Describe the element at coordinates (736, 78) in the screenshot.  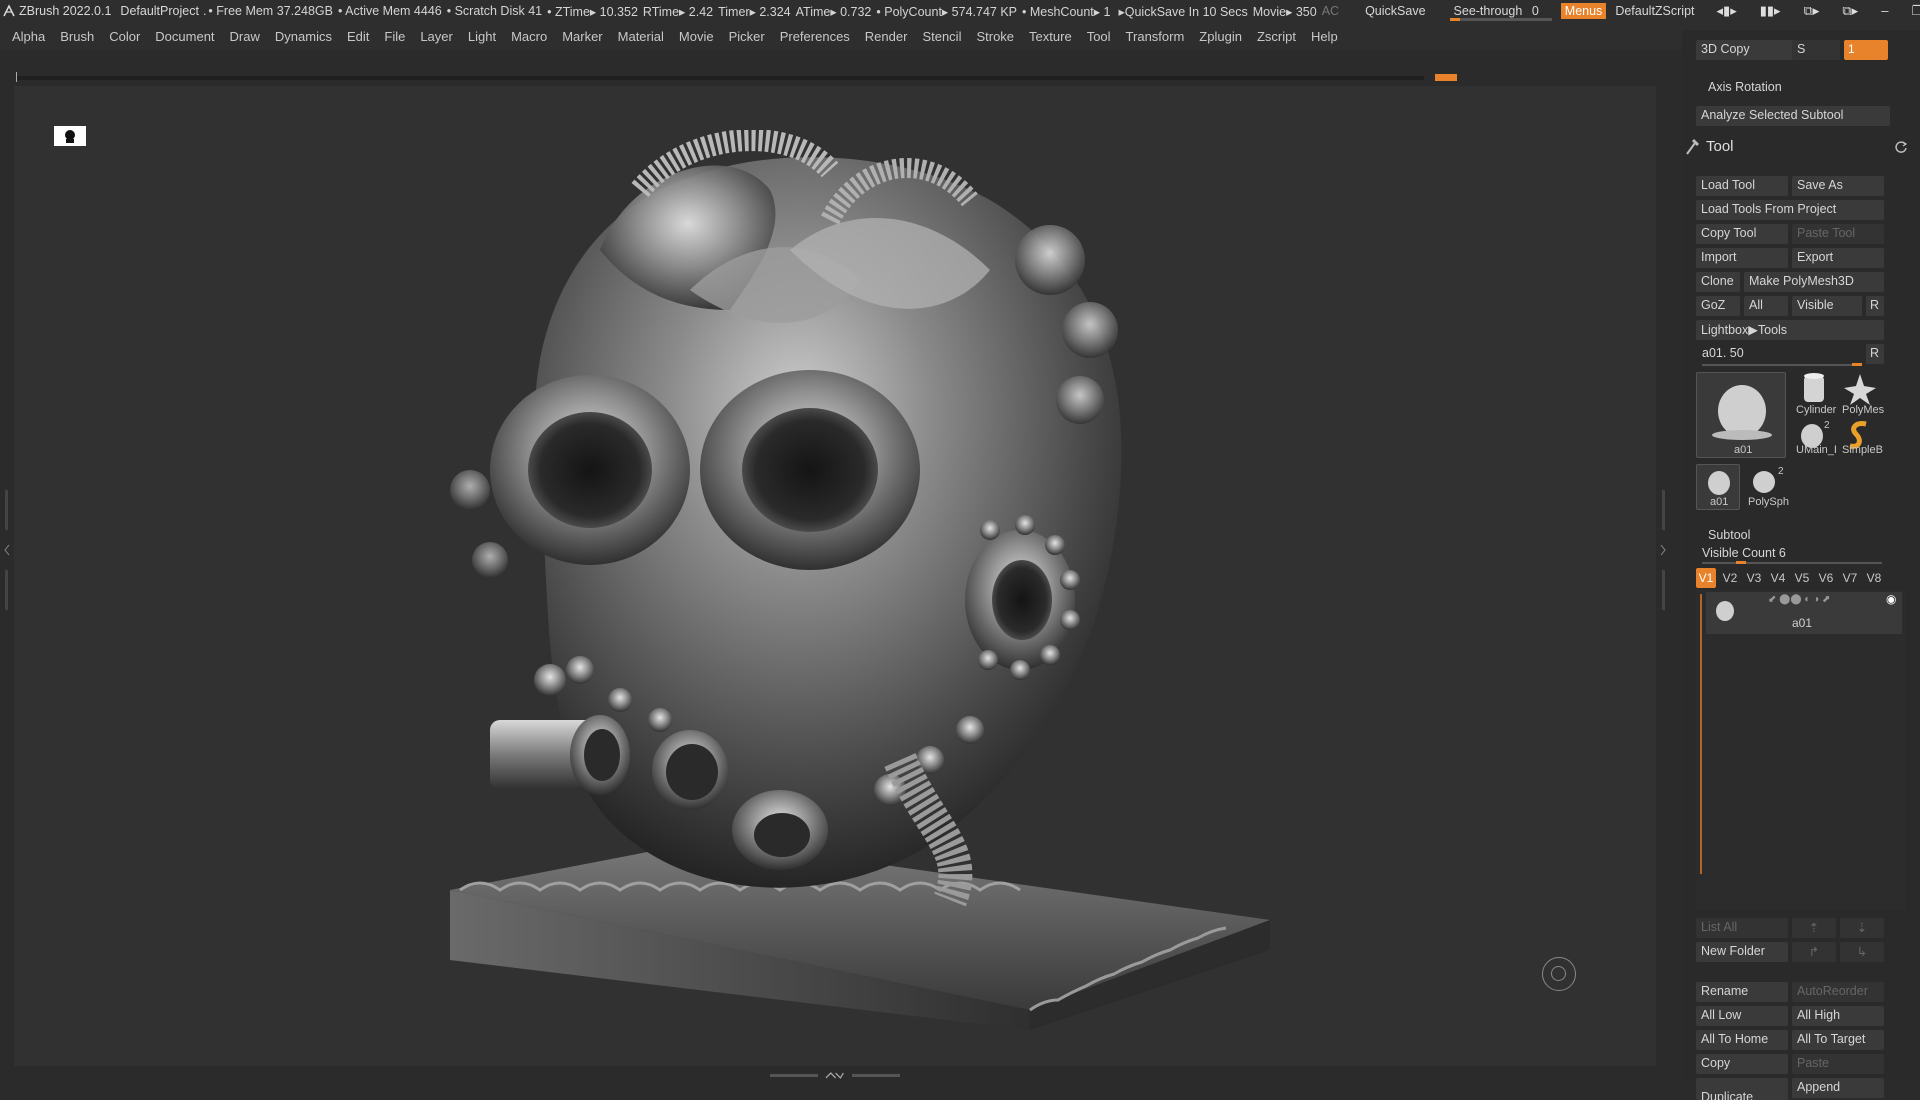
I see `timeline-ruler` at that location.